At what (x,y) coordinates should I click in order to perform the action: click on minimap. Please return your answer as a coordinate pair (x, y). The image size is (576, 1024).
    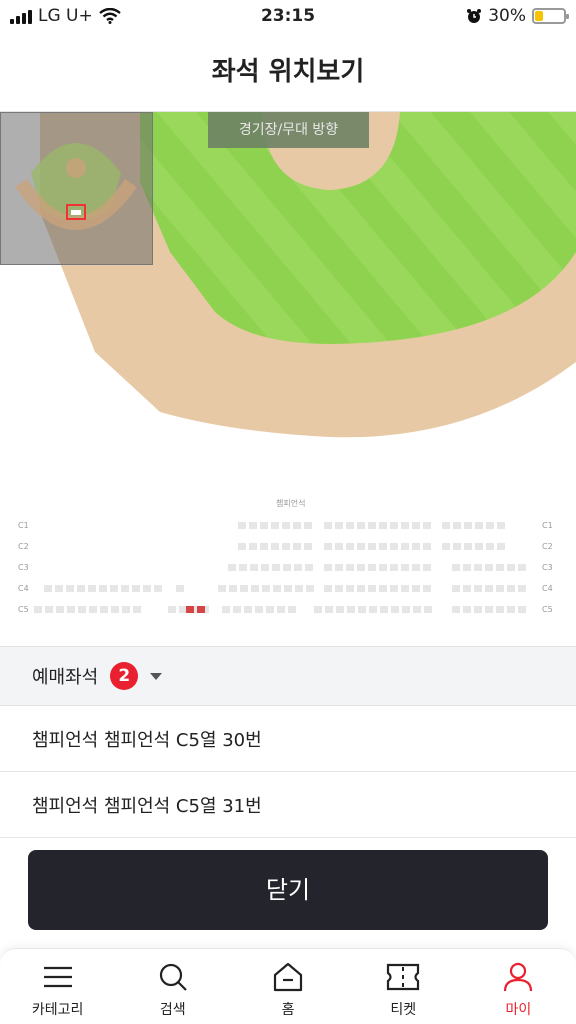
    Looking at the image, I should click on (76, 188).